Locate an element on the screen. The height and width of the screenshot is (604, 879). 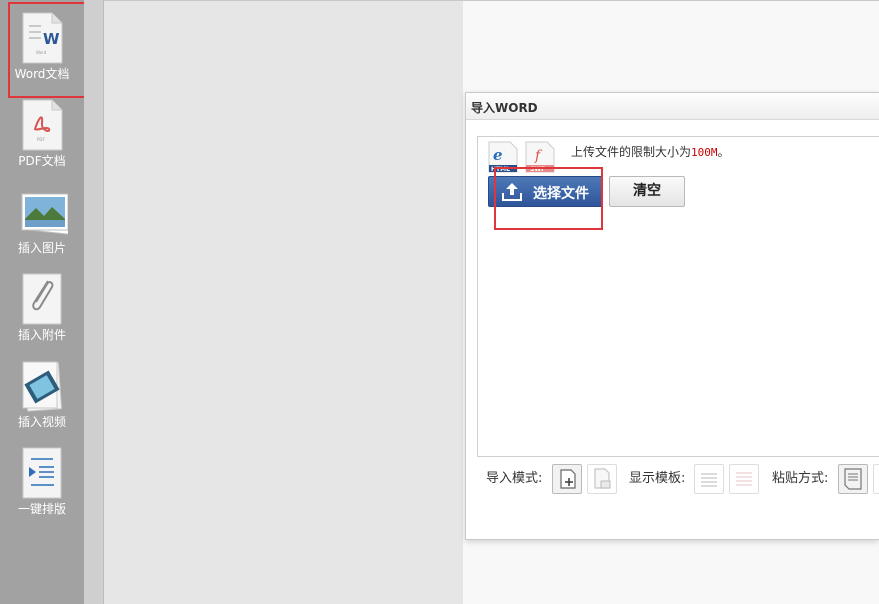
display-template-label: 显示模板: is located at coordinates (657, 478).